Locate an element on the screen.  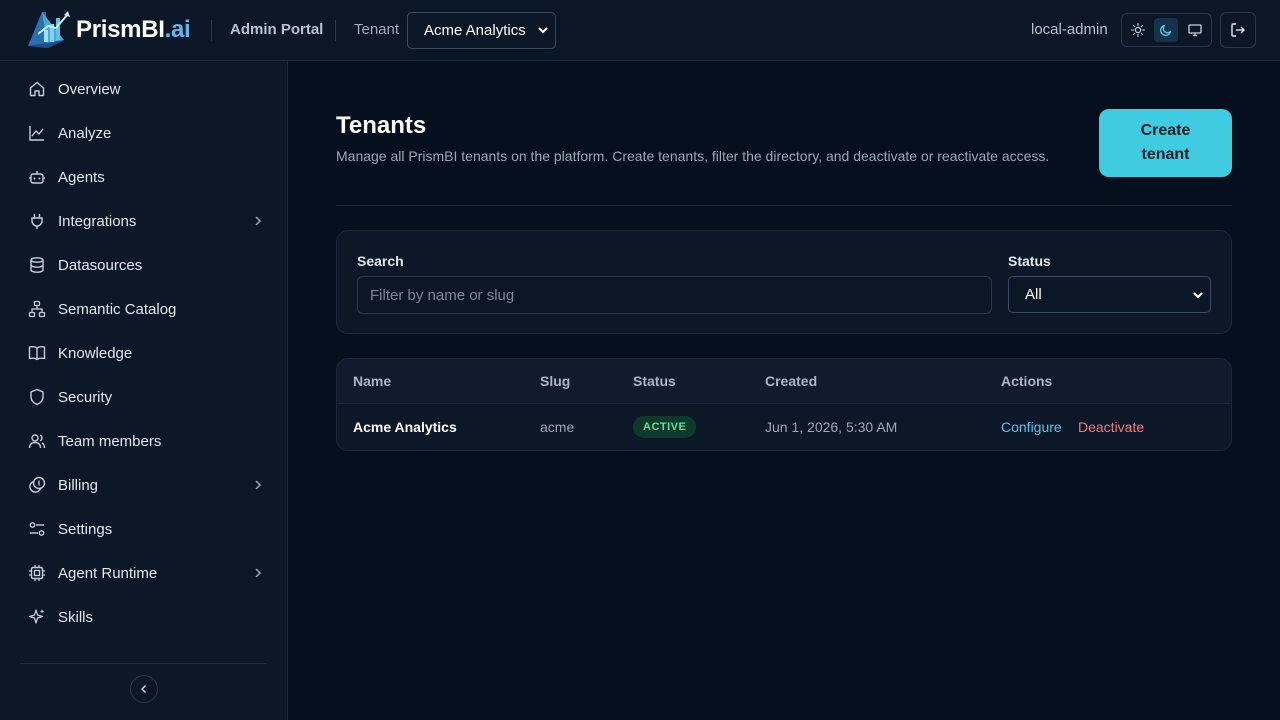
create-tenant-button: Create tenant is located at coordinates (1165, 143).